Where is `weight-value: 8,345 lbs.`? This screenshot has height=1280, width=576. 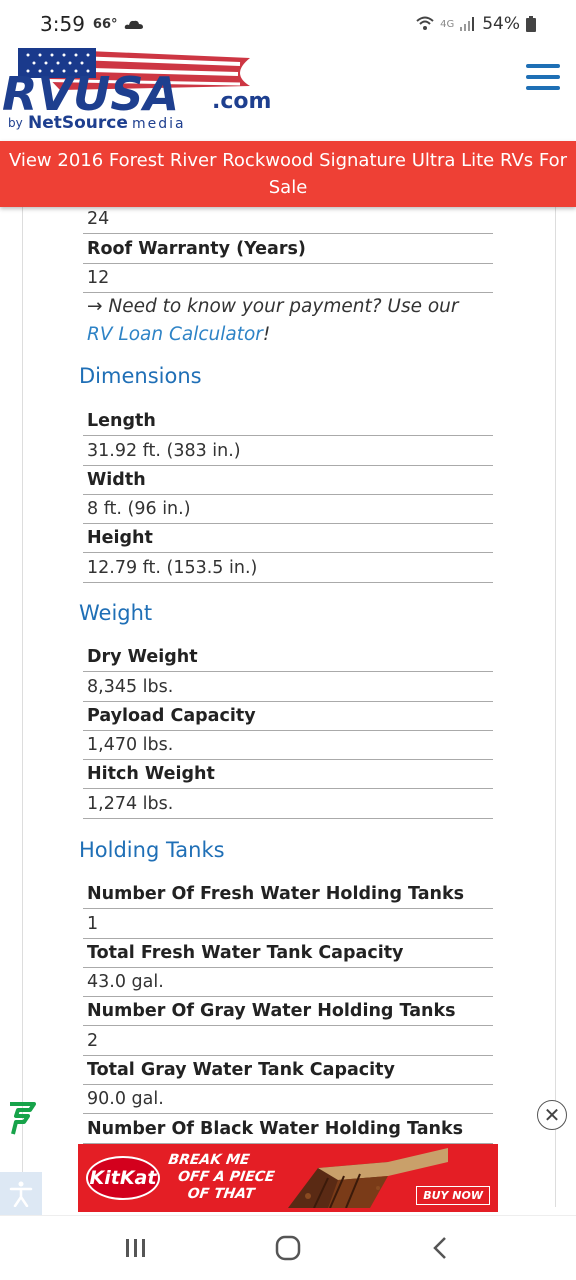 weight-value: 8,345 lbs. is located at coordinates (288, 687).